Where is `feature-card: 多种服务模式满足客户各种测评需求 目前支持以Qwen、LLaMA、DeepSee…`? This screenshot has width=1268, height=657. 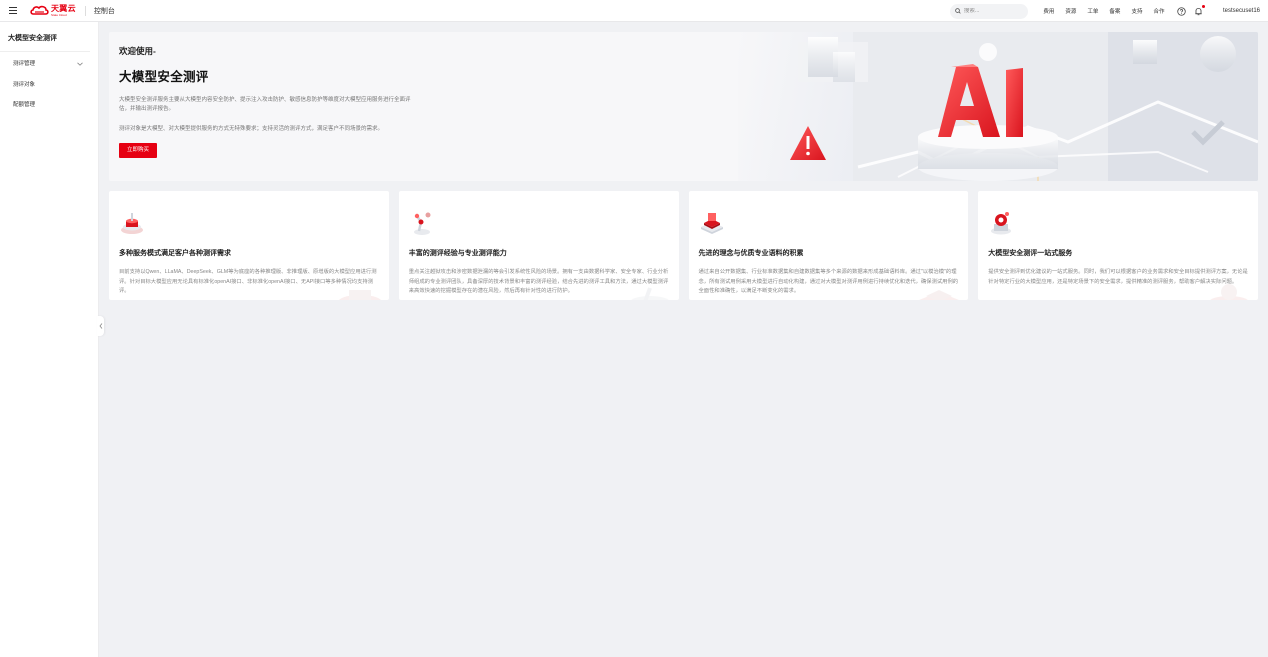
feature-card: 多种服务模式满足客户各种测评需求 目前支持以Qwen、LLaMA、DeepSee… is located at coordinates (249, 245).